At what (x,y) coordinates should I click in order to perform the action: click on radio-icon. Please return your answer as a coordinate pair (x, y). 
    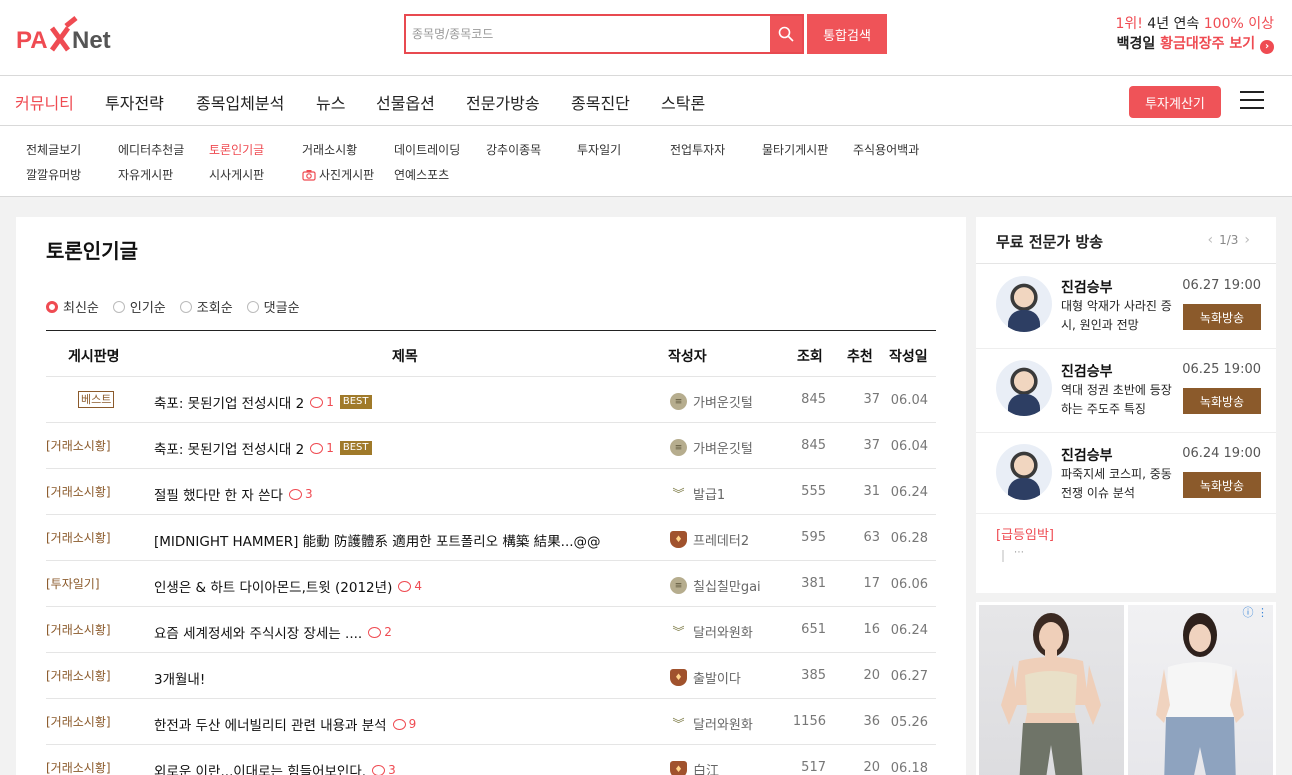
    Looking at the image, I should click on (185, 306).